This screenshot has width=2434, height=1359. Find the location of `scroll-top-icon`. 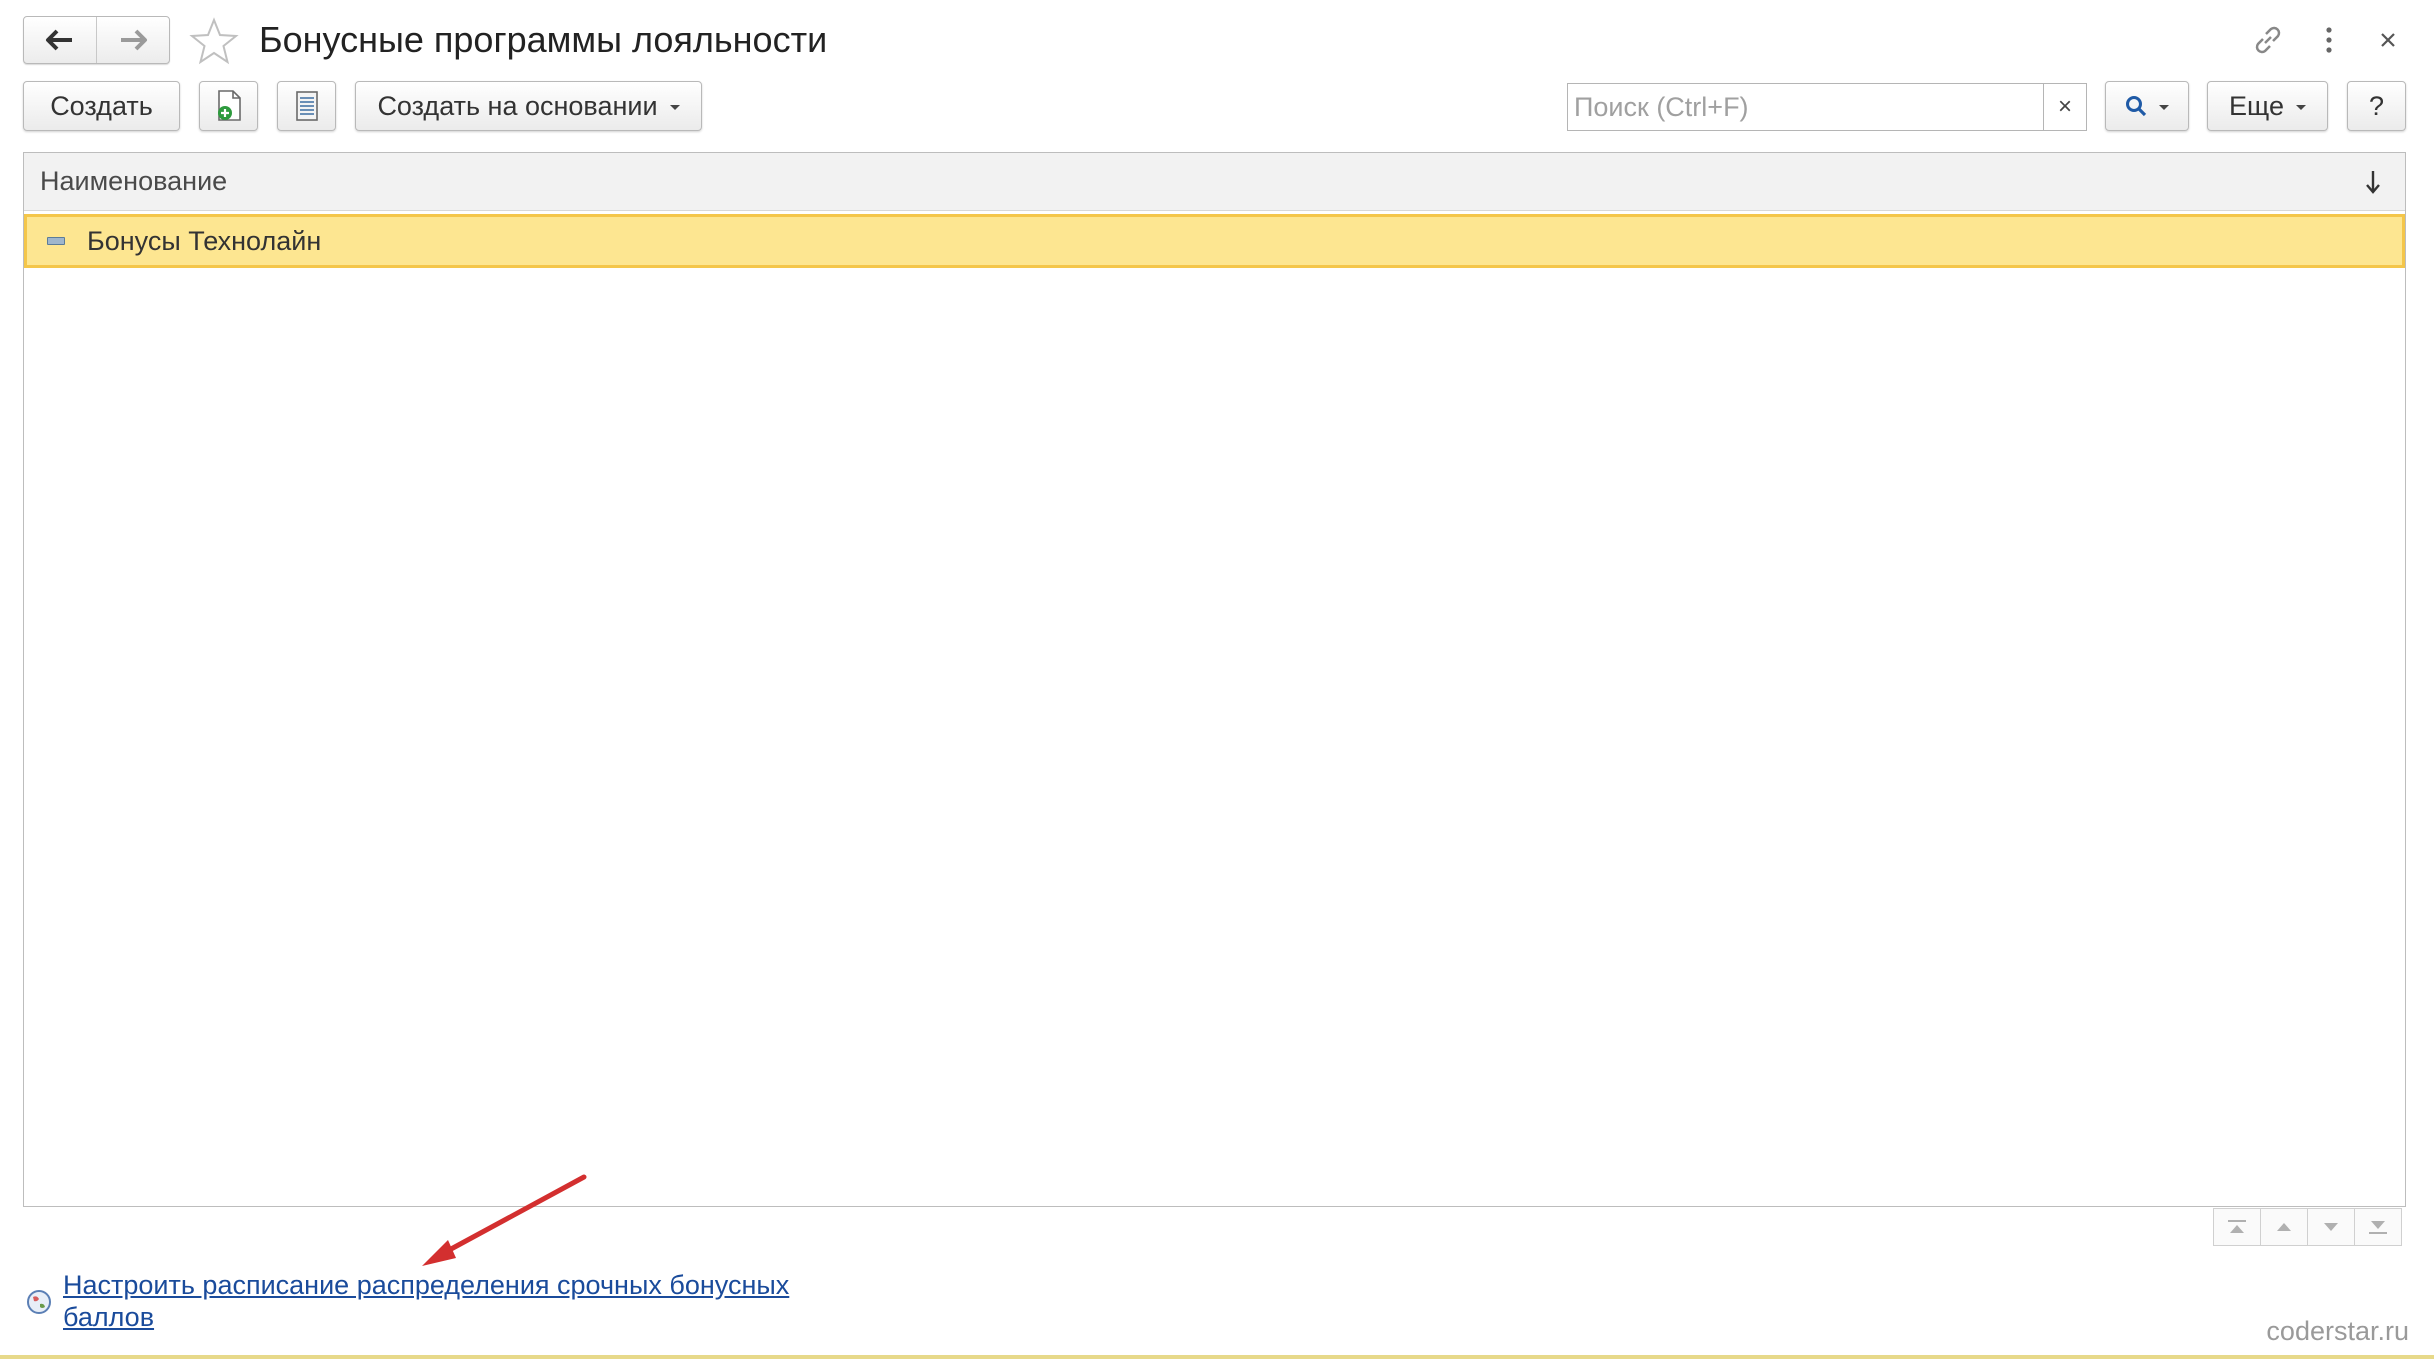

scroll-top-icon is located at coordinates (2237, 1226).